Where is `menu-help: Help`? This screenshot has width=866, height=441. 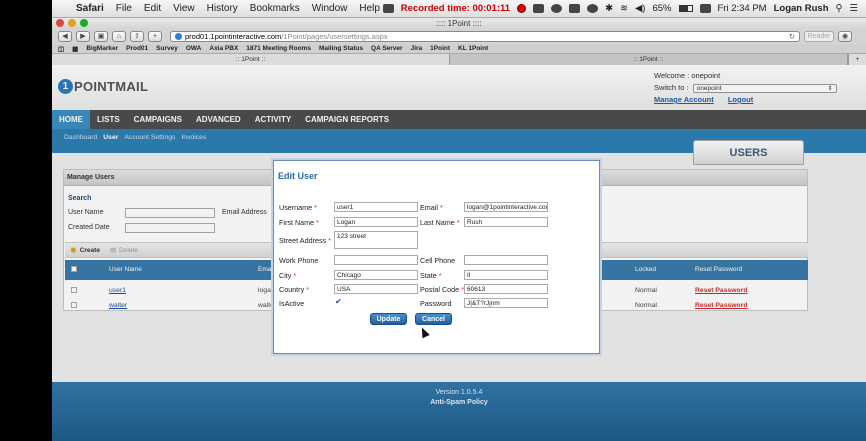
menu-help: Help is located at coordinates (369, 8).